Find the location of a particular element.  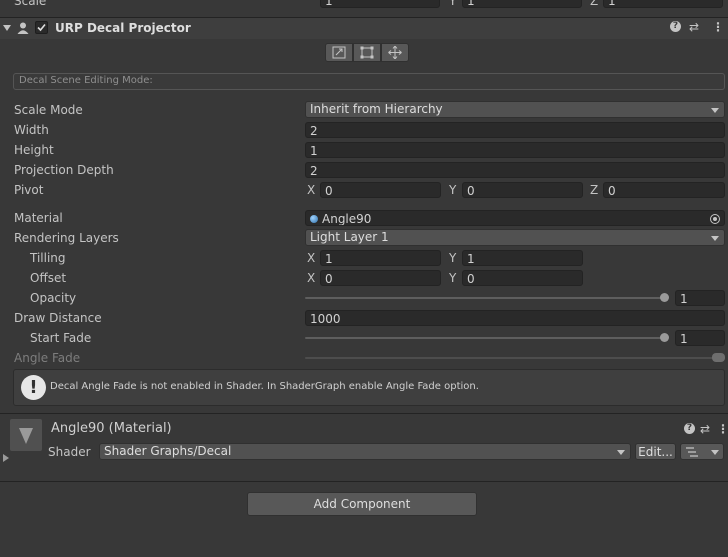

pivot-y-field: 0 is located at coordinates (522, 190).